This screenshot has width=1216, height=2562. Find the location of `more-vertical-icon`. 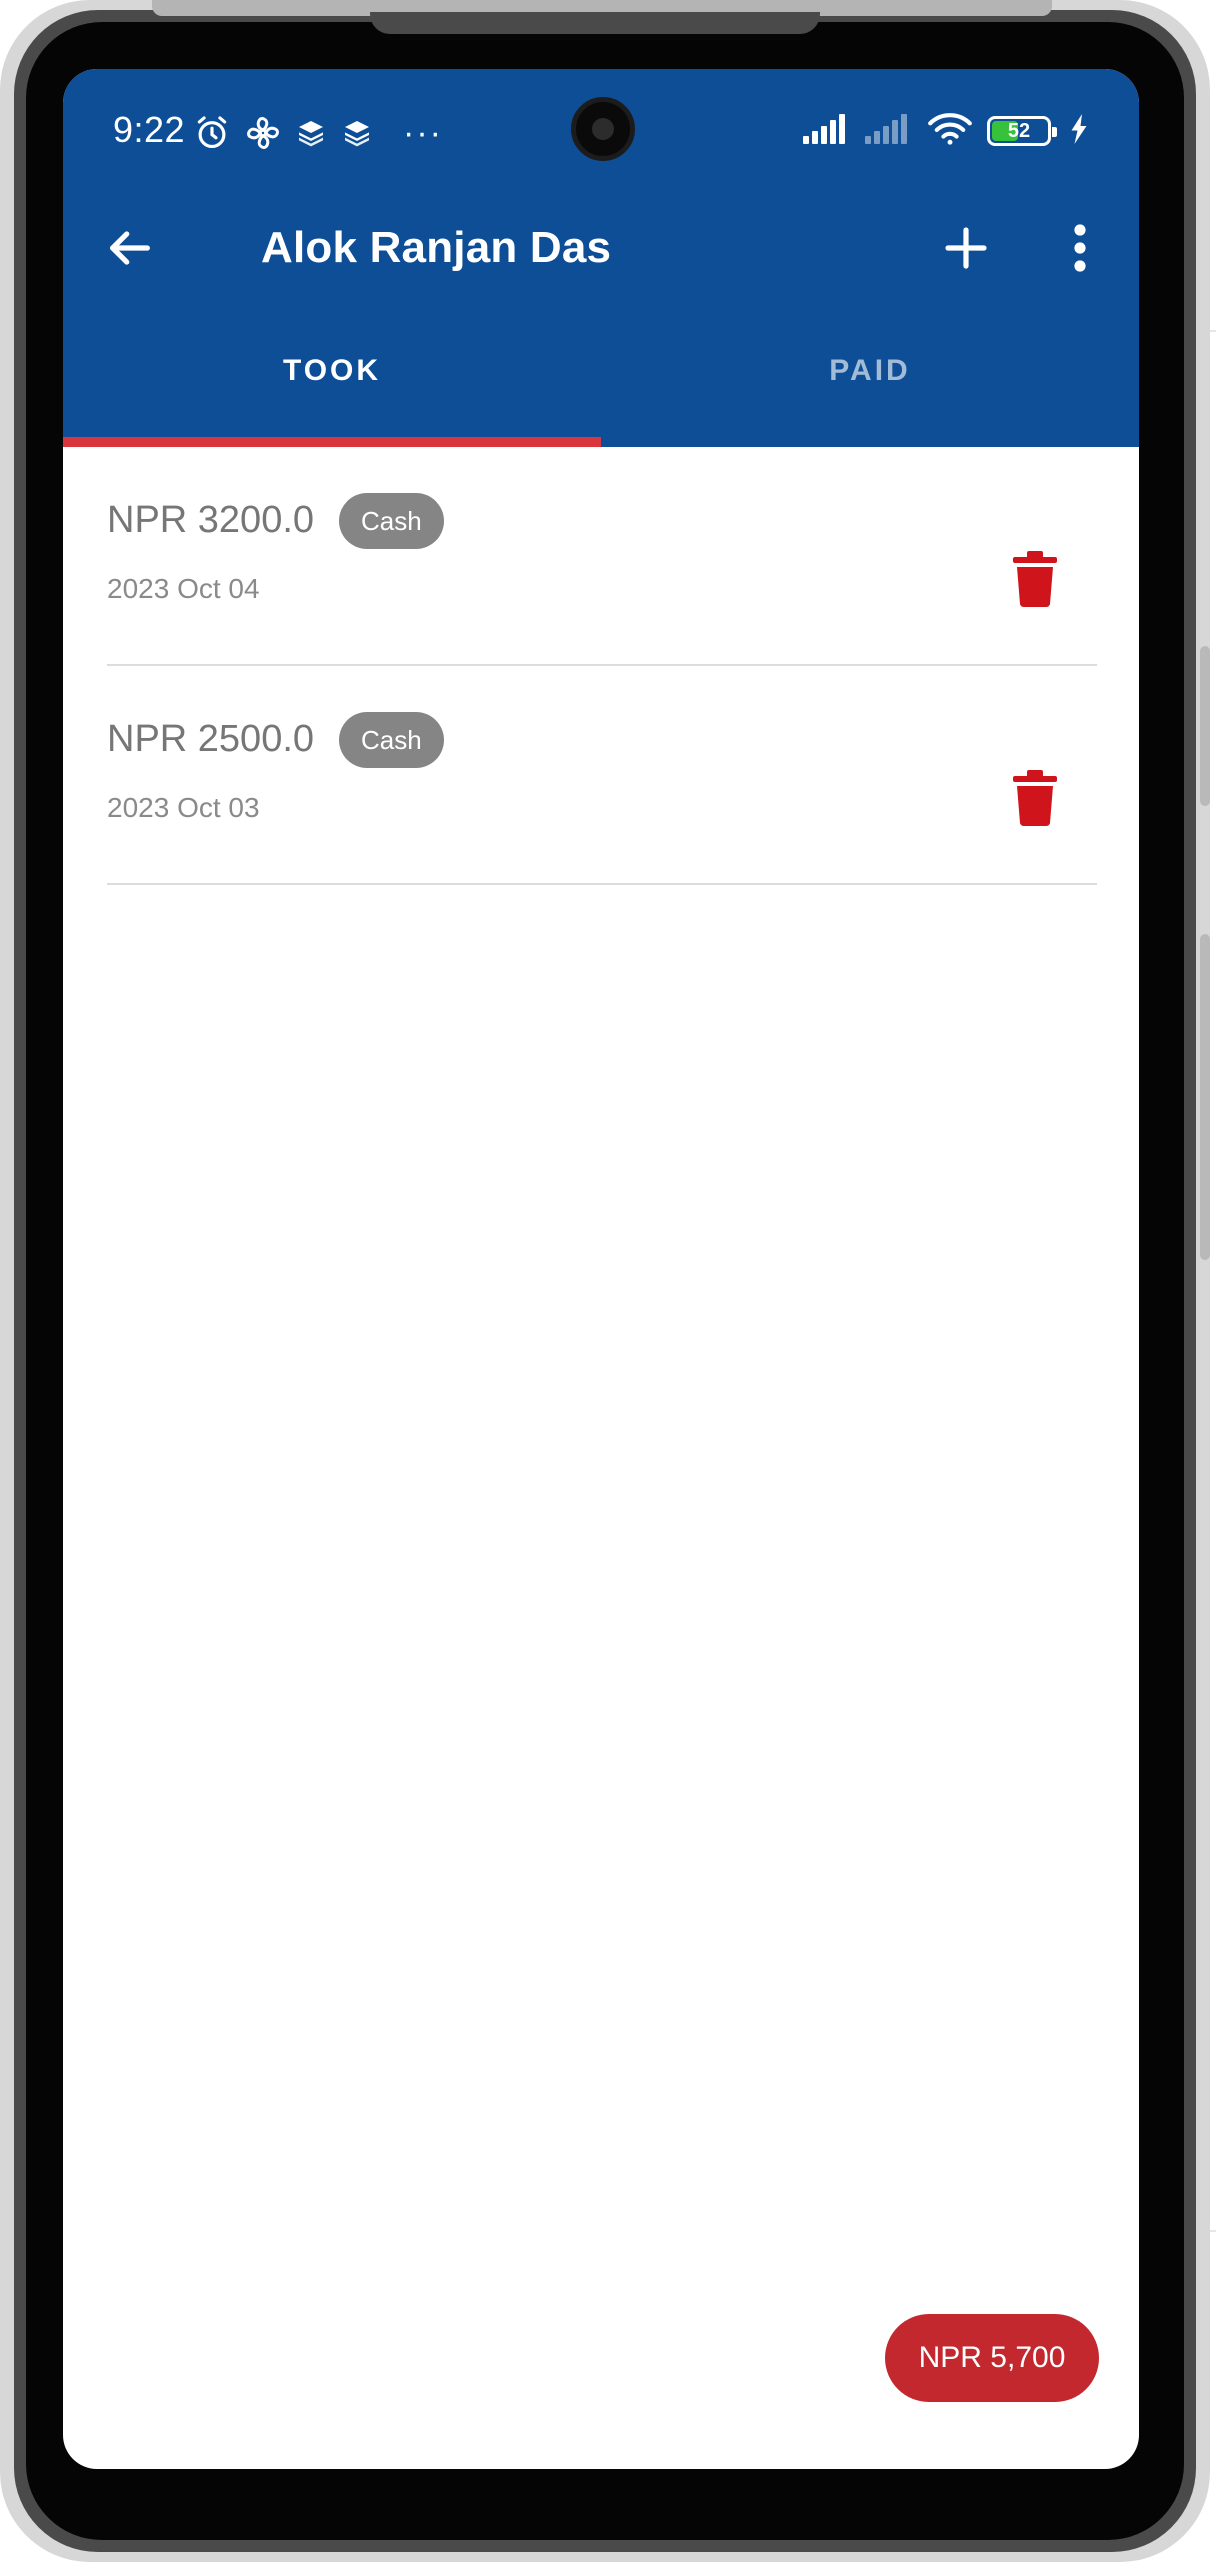

more-vertical-icon is located at coordinates (1080, 250).